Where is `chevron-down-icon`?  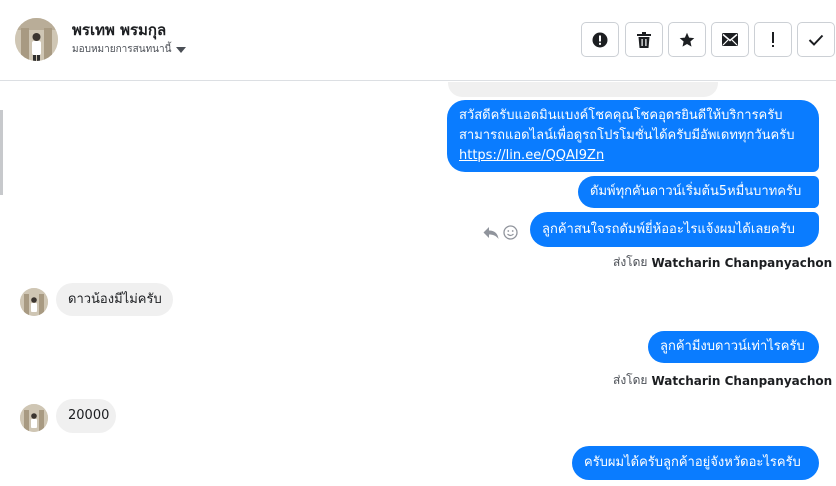 chevron-down-icon is located at coordinates (181, 50).